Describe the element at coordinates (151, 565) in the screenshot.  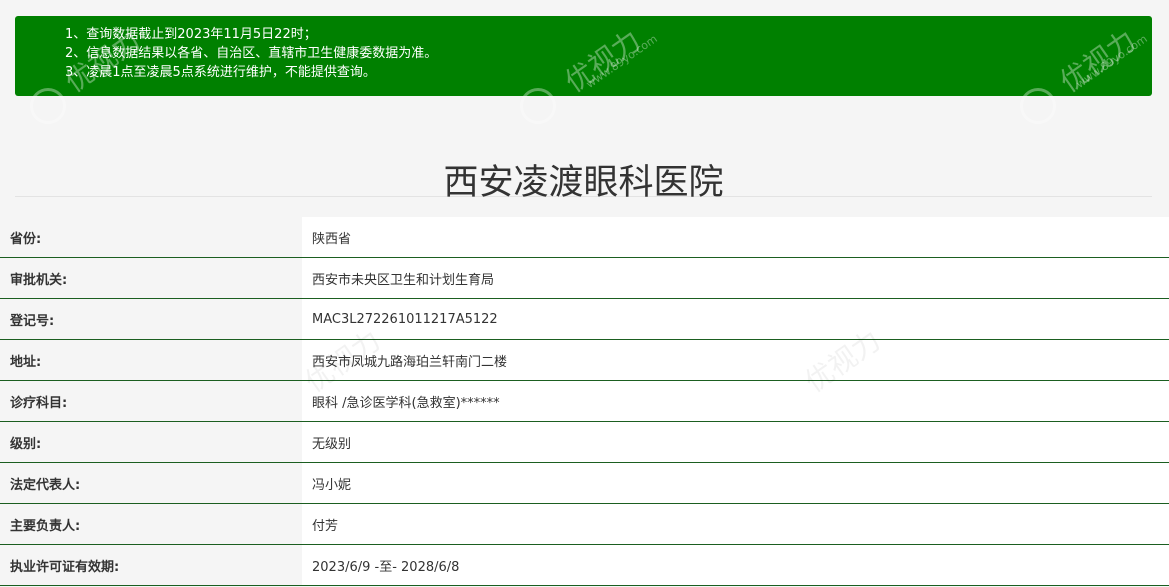
I see `row-label: 执业许可证有效期:` at that location.